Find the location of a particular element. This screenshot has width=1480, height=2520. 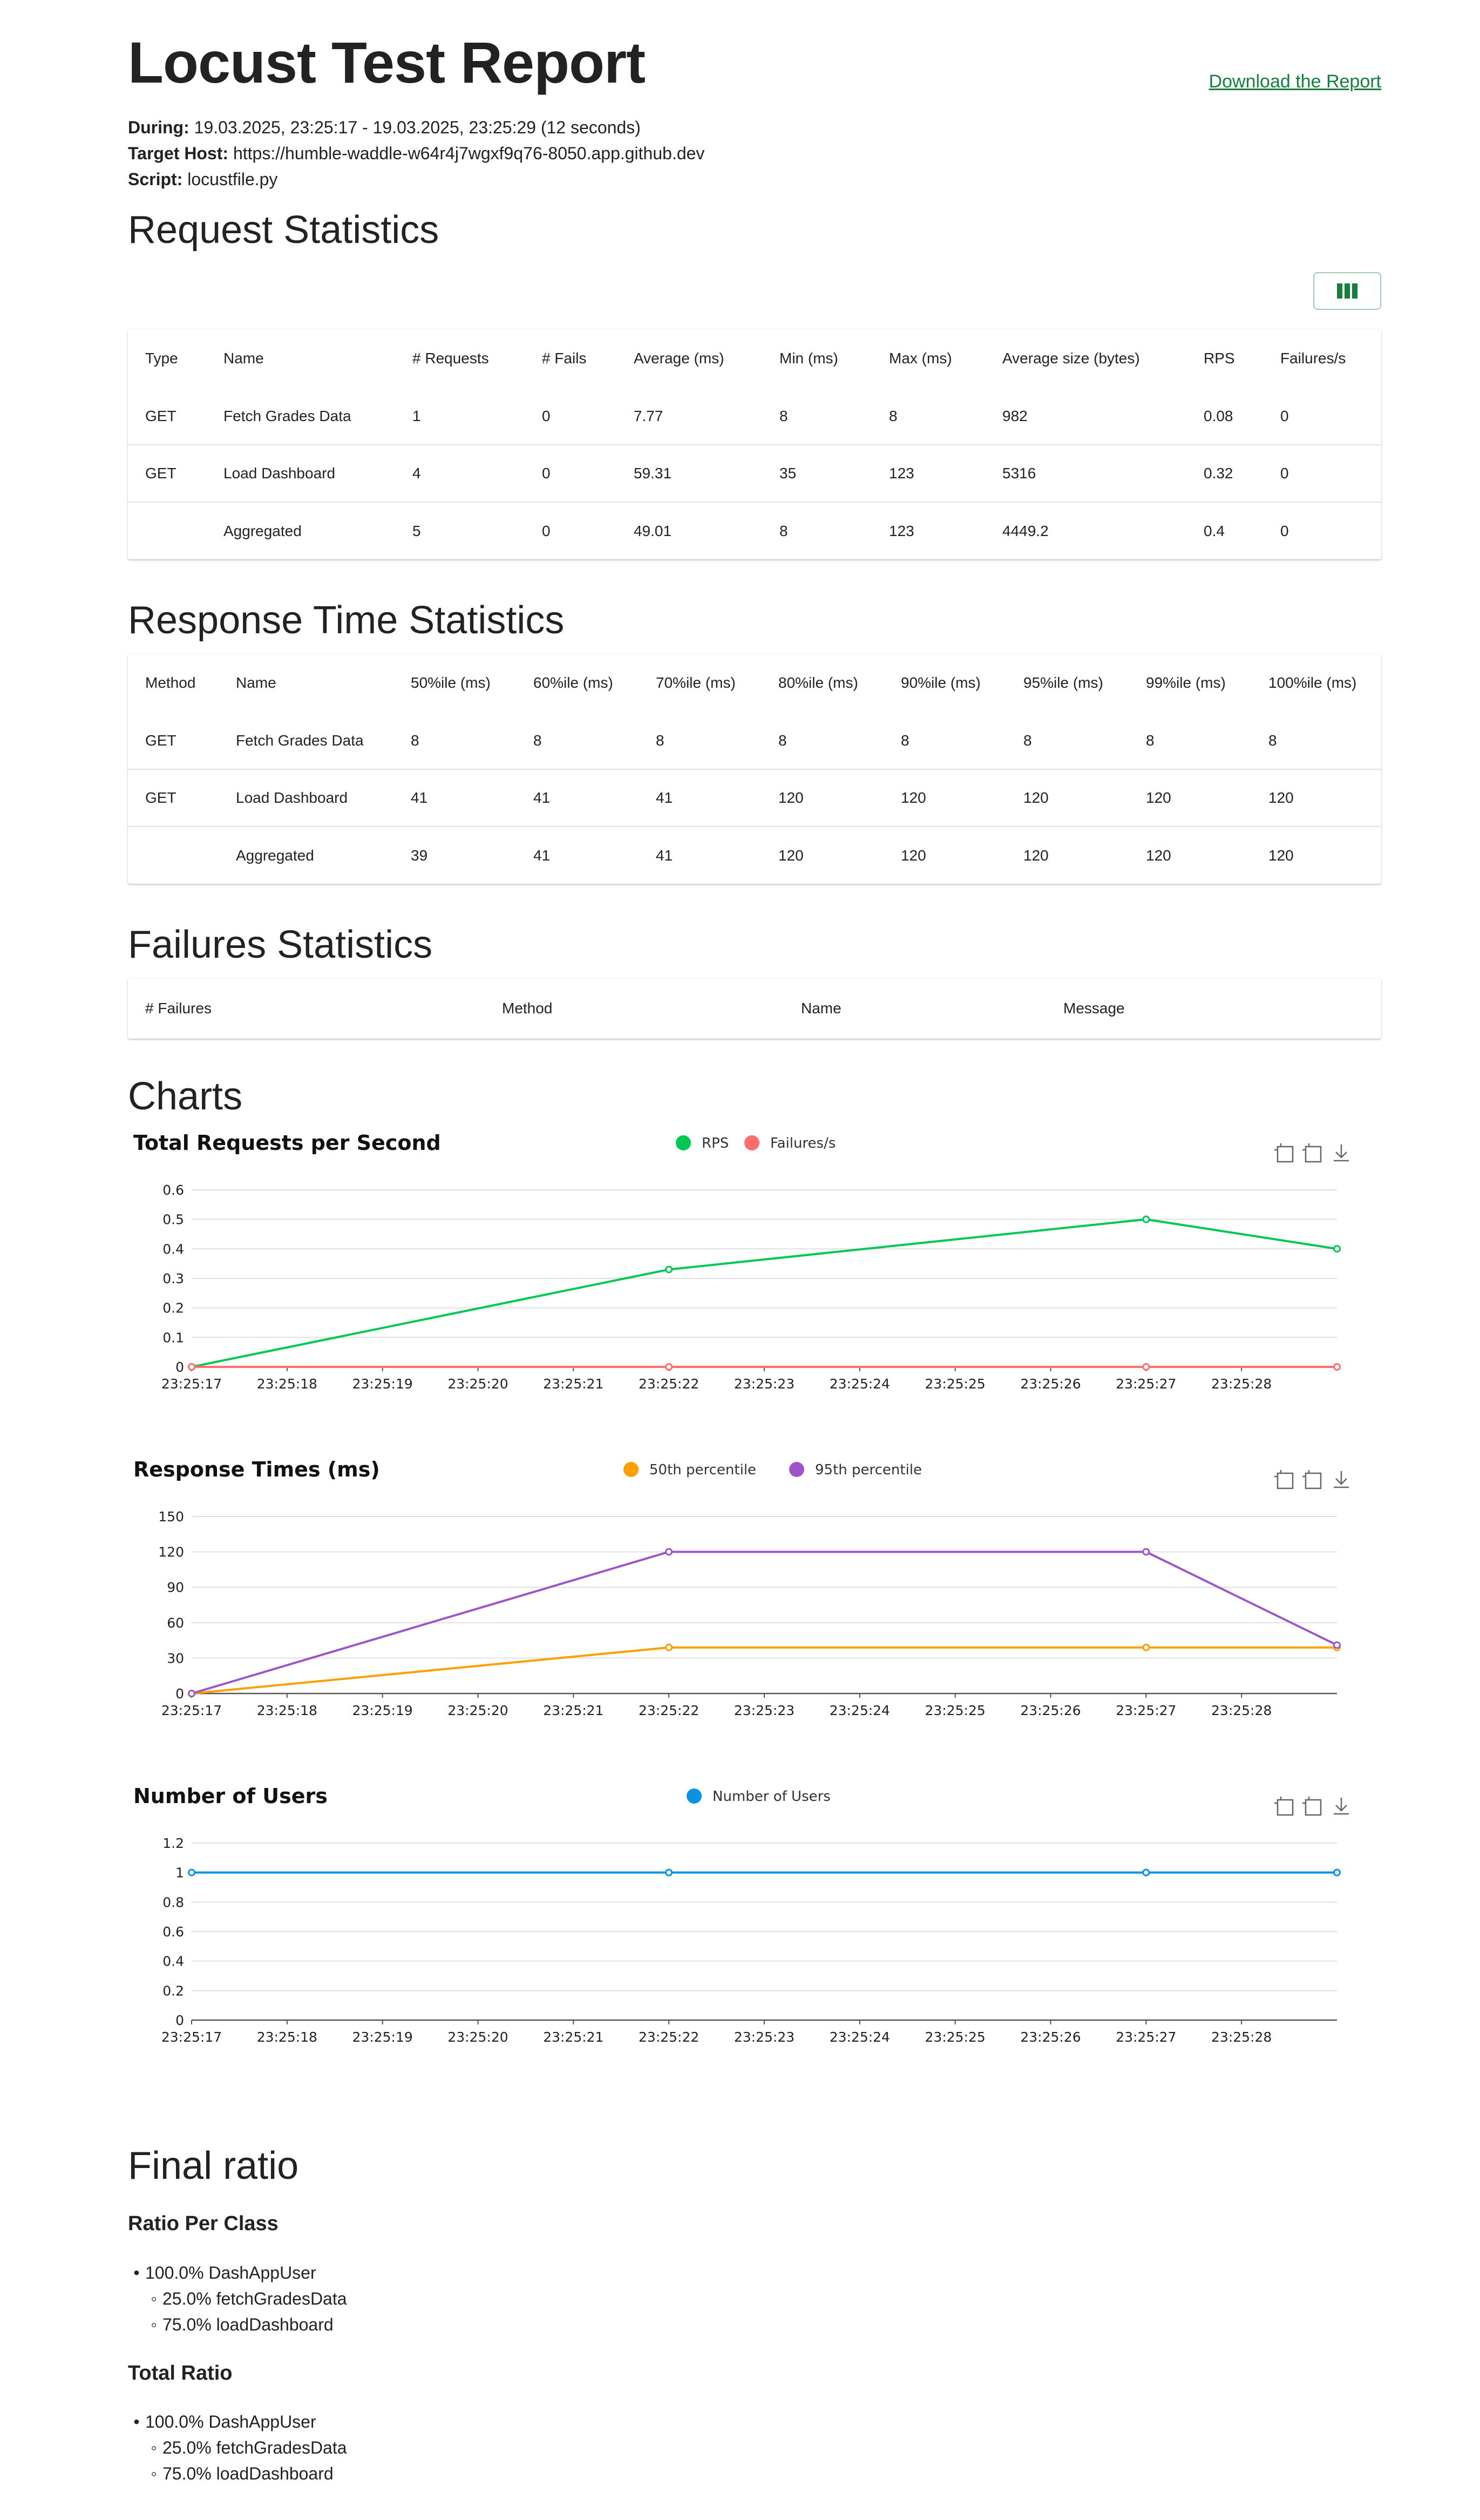

legend-item: Failures/s is located at coordinates (790, 1143).